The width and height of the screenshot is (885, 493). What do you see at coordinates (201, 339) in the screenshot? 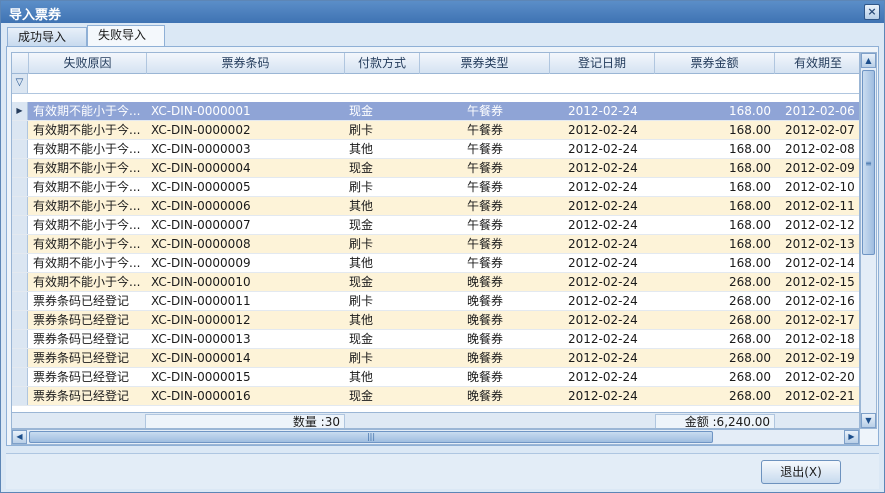
I see `cell-code: XC-DIN-0000013` at bounding box center [201, 339].